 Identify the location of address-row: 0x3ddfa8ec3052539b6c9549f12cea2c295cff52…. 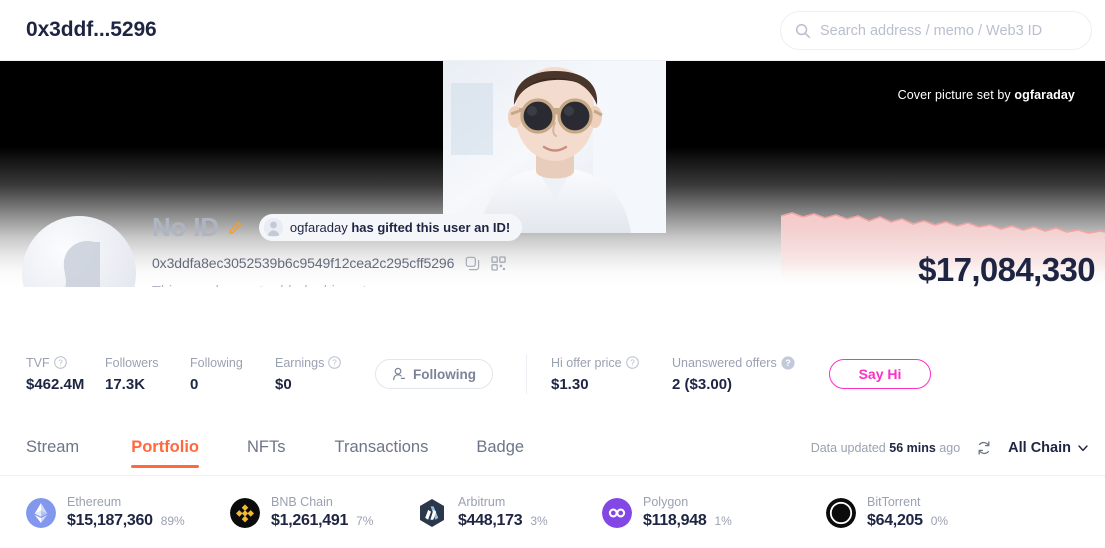
(337, 263).